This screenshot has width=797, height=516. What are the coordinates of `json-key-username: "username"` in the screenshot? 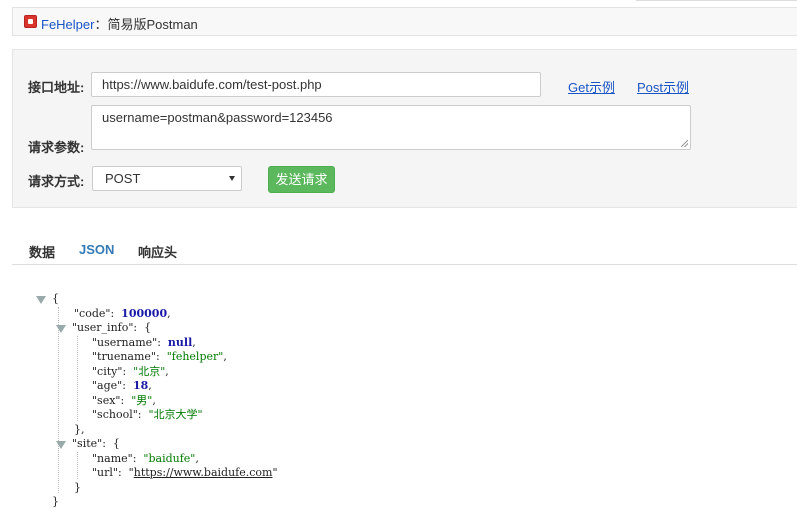 It's located at (125, 342).